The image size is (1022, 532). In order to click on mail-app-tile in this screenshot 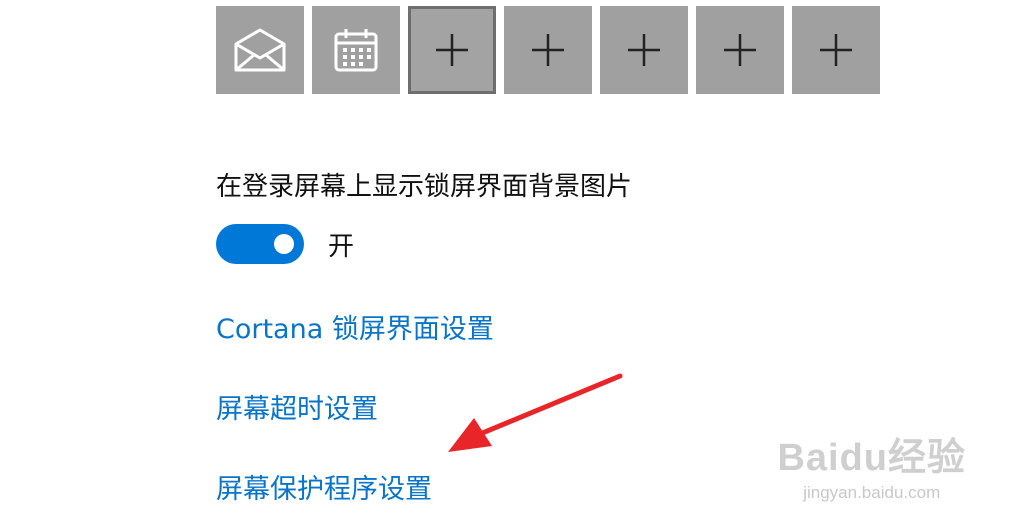, I will do `click(260, 50)`.